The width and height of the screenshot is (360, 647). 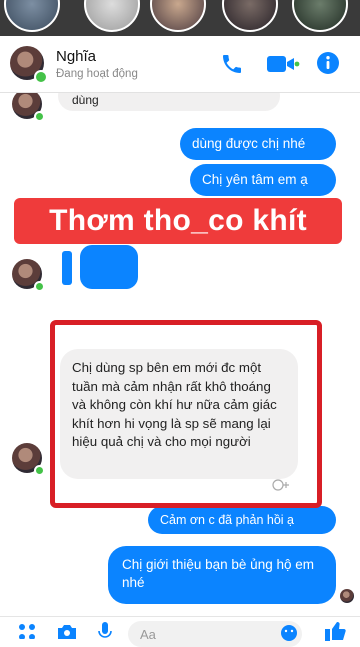 I want to click on message-composer: Aa, so click(x=180, y=631).